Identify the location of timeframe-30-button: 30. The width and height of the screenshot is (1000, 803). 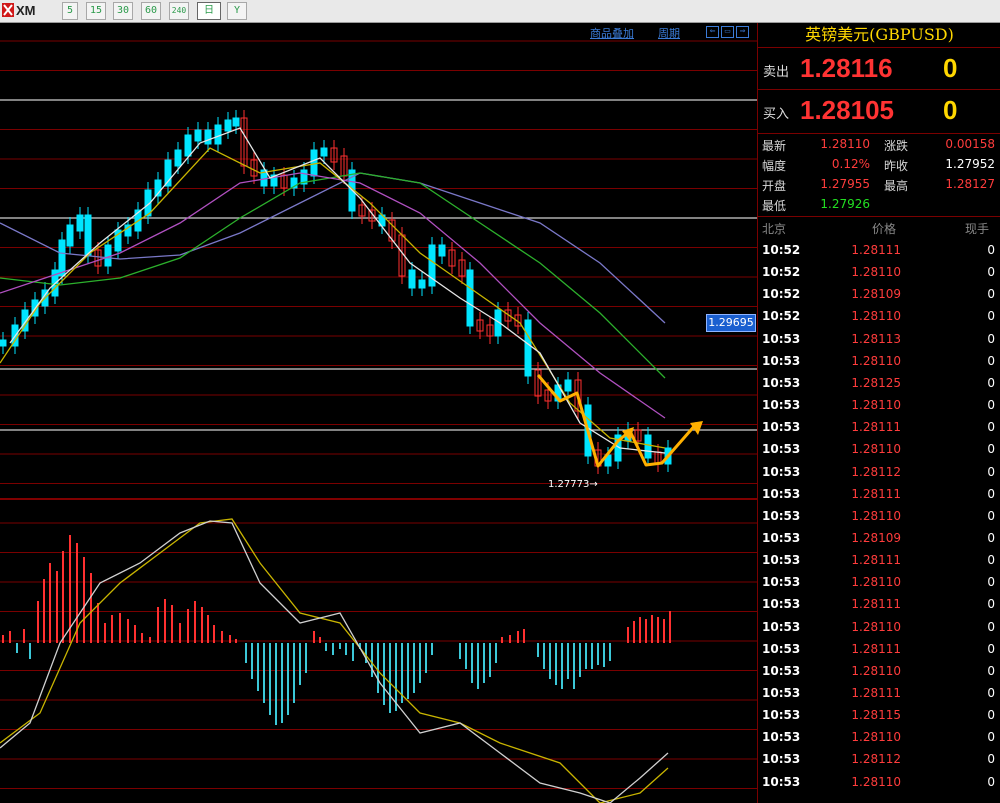
(123, 11).